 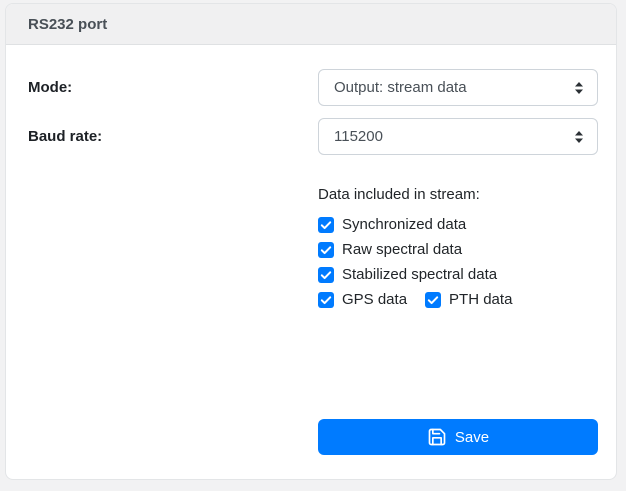 What do you see at coordinates (399, 194) in the screenshot?
I see `stream-section-label: Data included in stream:` at bounding box center [399, 194].